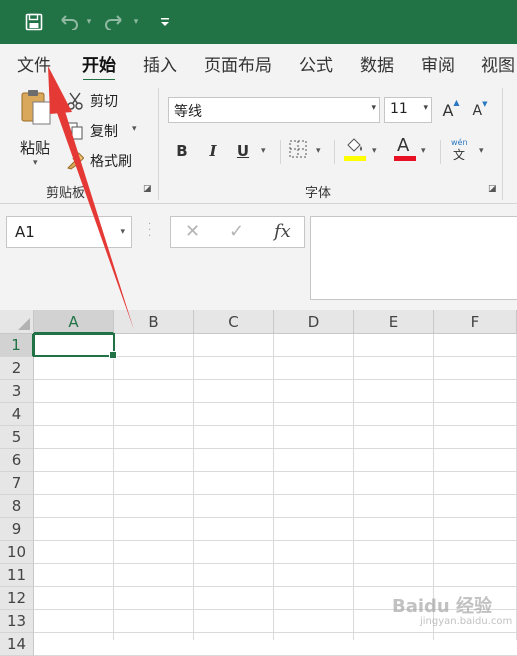 Image resolution: width=517 pixels, height=656 pixels. What do you see at coordinates (377, 63) in the screenshot?
I see `tab-data: 数据` at bounding box center [377, 63].